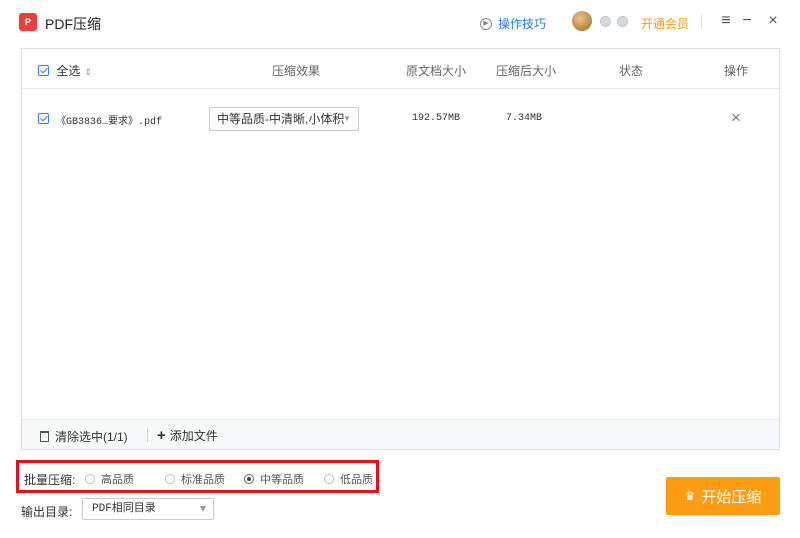  I want to click on compressed-size: 7.34MB, so click(524, 118).